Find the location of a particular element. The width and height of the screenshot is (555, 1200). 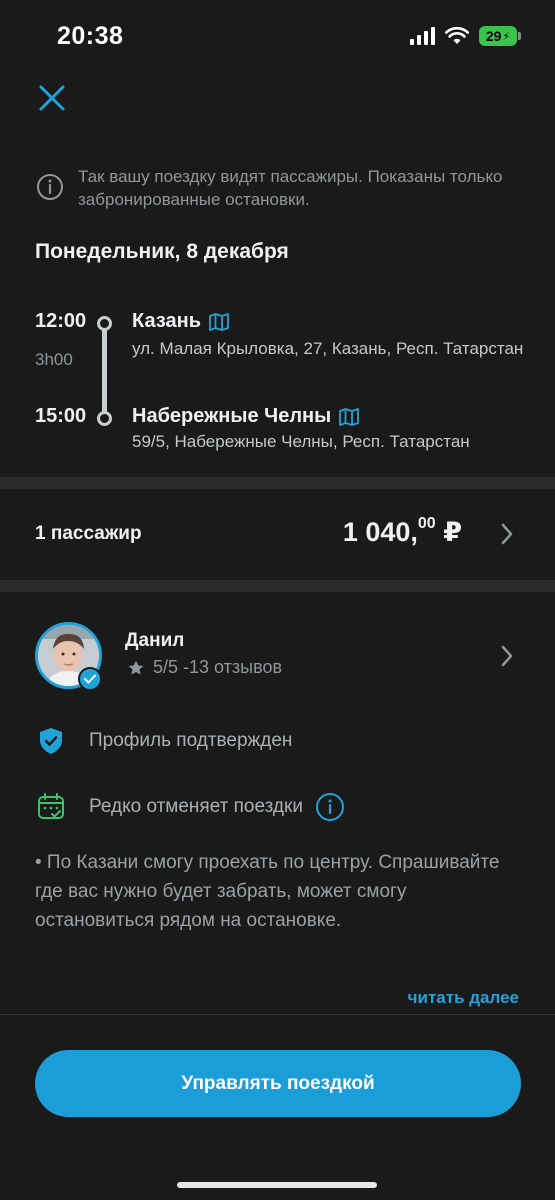

arrival-address: 59/5, Набережные Челны, Респ. Татарстан is located at coordinates (301, 441).